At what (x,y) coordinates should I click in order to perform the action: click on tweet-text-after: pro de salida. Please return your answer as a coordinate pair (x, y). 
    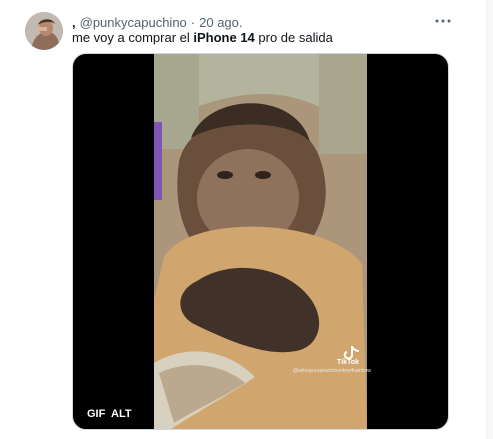
    Looking at the image, I should click on (293, 37).